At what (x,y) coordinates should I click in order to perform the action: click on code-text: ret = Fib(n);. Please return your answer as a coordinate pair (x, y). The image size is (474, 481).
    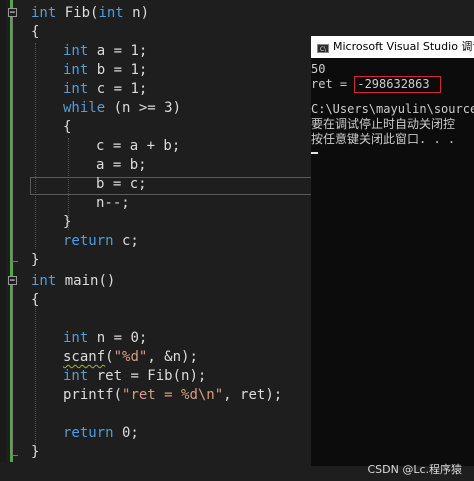
    Looking at the image, I should click on (147, 376).